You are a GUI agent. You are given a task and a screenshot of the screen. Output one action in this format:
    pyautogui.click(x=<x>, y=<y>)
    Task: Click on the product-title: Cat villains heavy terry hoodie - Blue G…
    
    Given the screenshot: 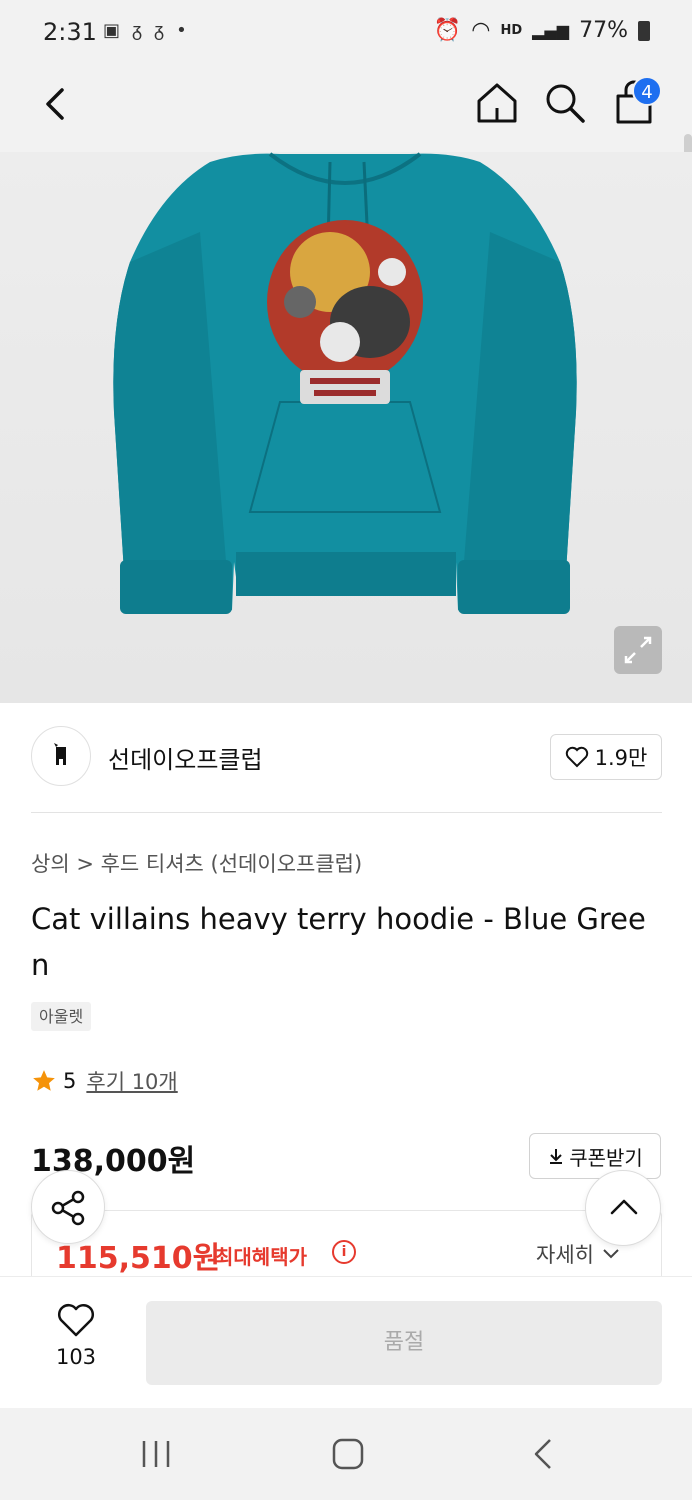 What is the action you would take?
    pyautogui.click(x=338, y=942)
    